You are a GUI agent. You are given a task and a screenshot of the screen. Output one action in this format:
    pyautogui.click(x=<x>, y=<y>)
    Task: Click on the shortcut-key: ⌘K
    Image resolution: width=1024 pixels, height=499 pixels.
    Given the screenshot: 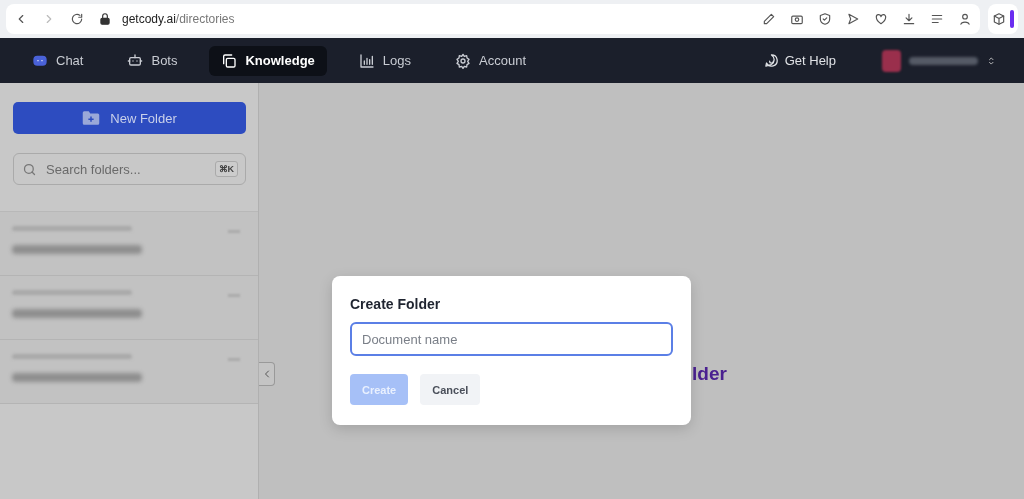 What is the action you would take?
    pyautogui.click(x=226, y=169)
    